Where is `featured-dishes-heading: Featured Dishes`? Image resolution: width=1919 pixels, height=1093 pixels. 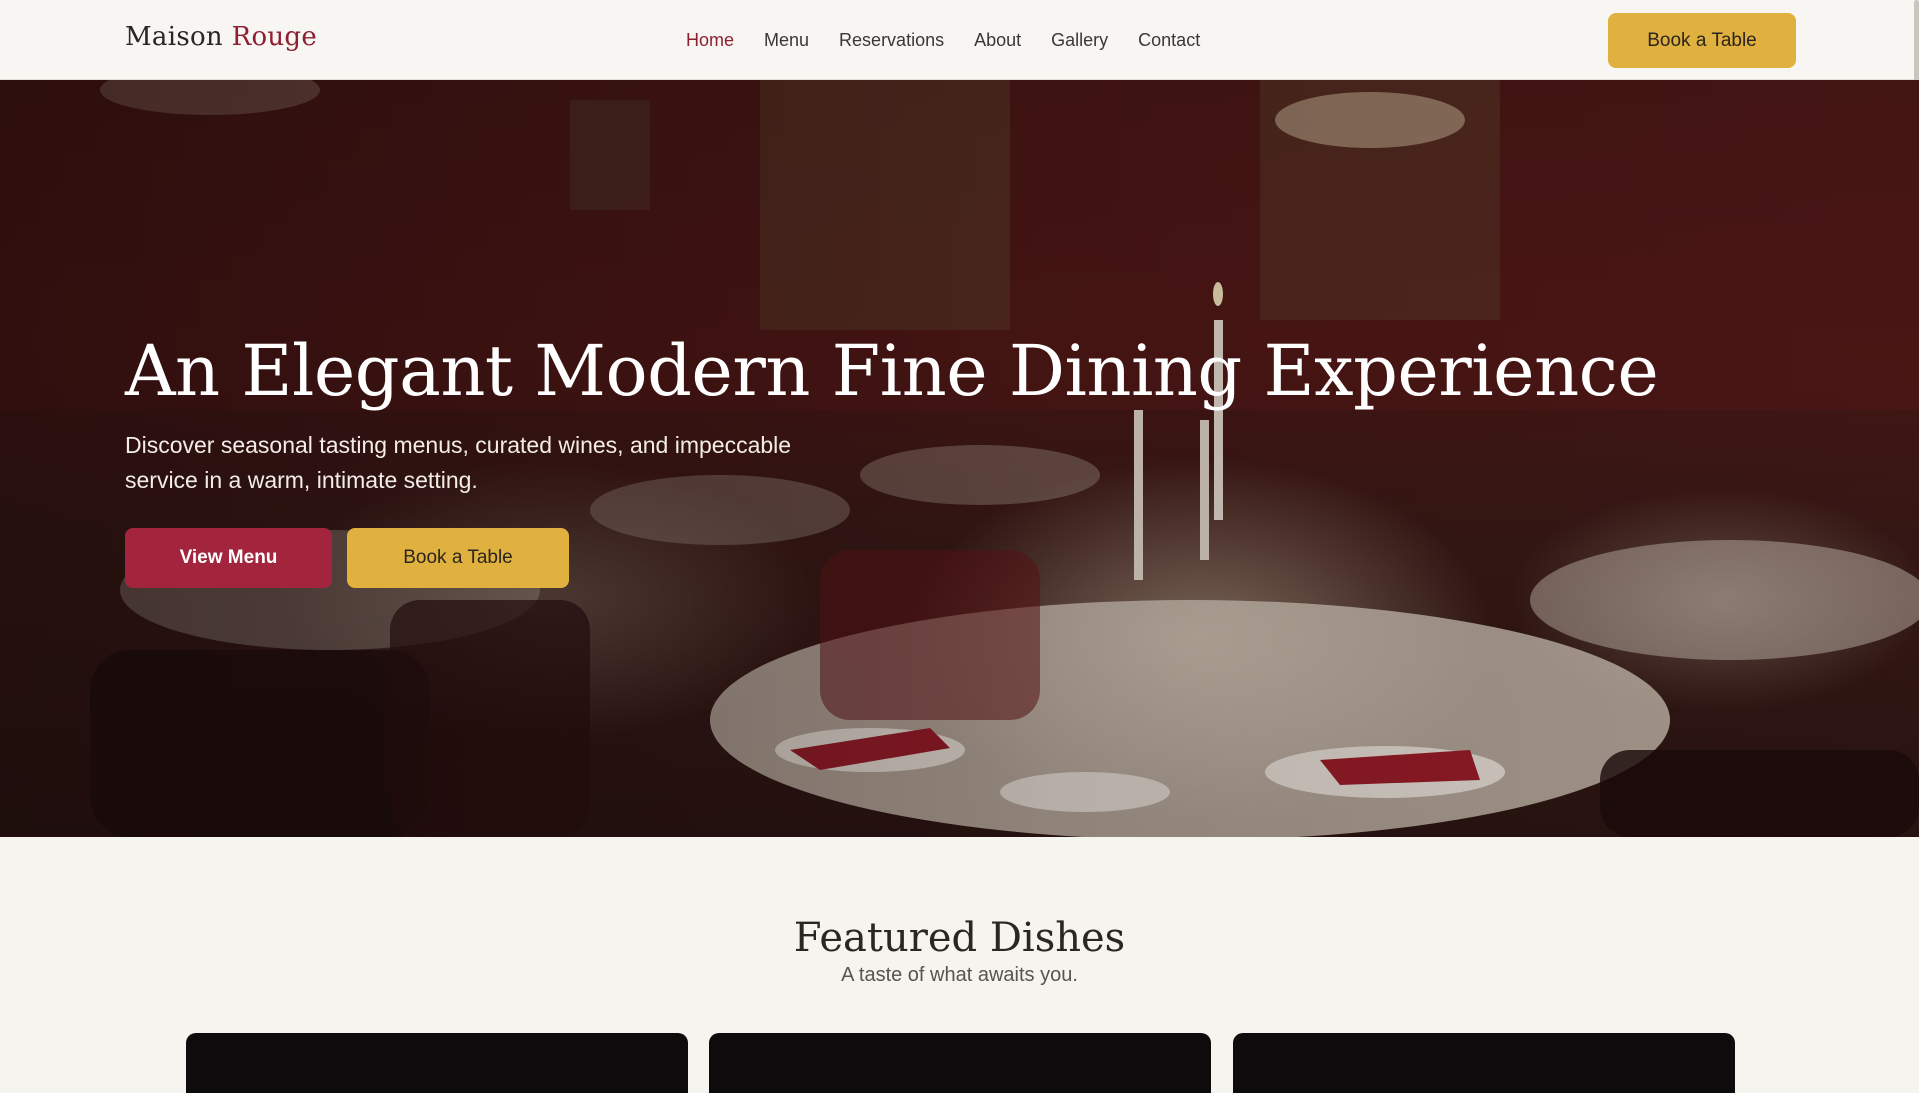 featured-dishes-heading: Featured Dishes is located at coordinates (959, 938).